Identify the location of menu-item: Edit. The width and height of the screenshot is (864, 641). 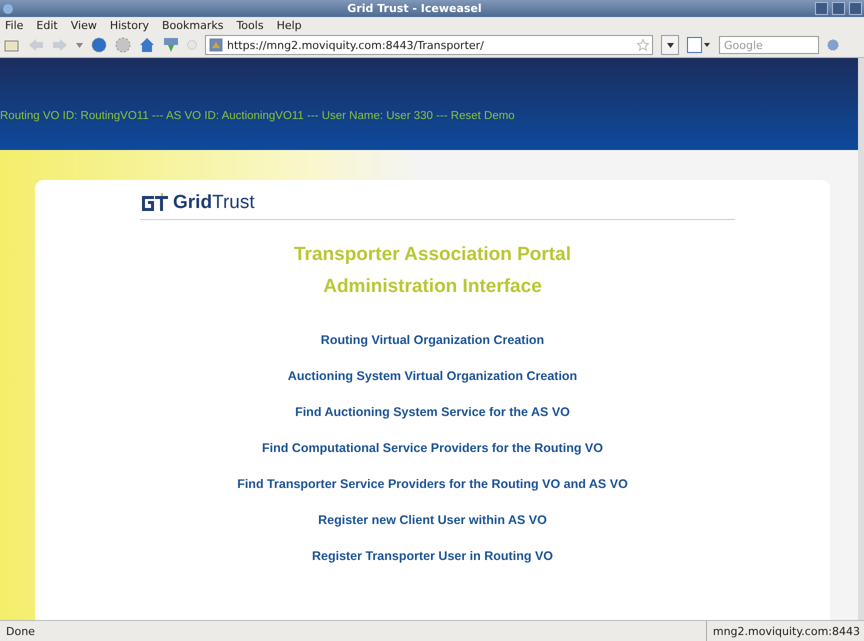
(47, 25).